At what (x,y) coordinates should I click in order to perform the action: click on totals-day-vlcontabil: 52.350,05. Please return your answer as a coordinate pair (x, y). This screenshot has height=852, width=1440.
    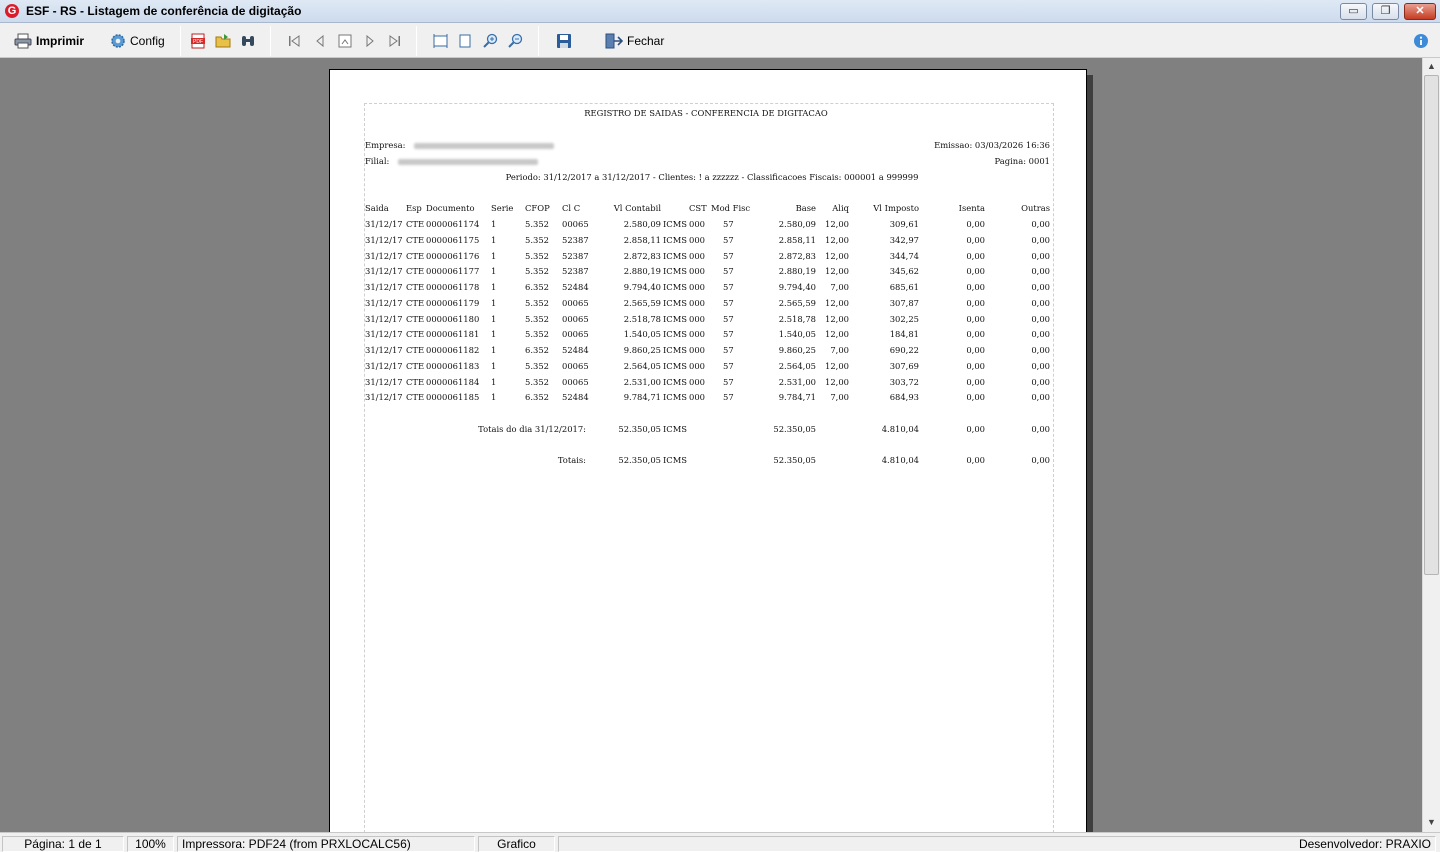
    Looking at the image, I should click on (639, 429).